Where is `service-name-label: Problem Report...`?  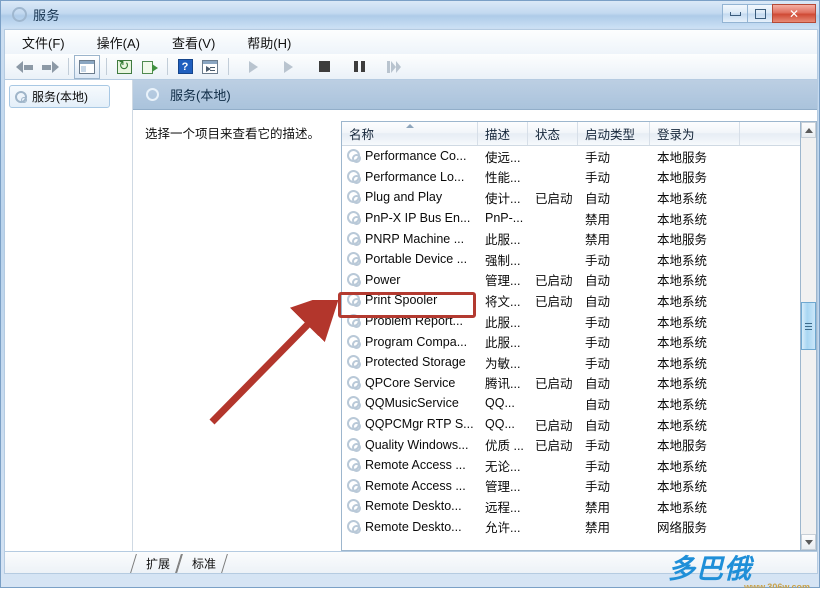
service-name-label: Problem Report... is located at coordinates (414, 321).